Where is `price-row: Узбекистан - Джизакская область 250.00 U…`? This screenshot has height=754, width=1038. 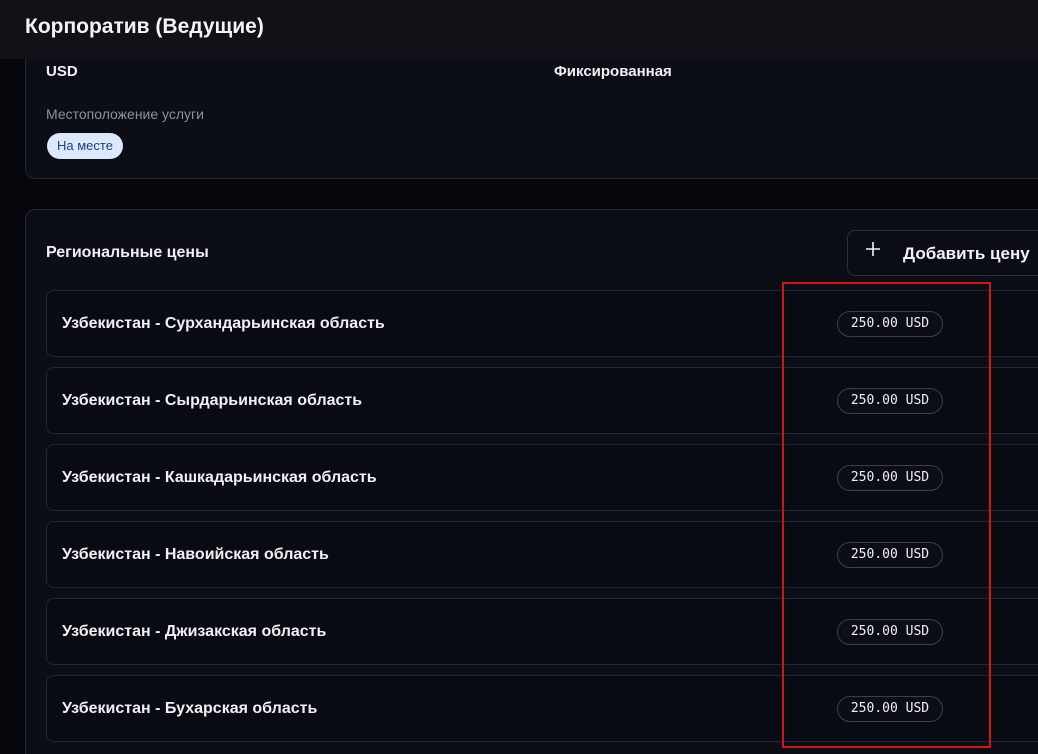 price-row: Узбекистан - Джизакская область 250.00 U… is located at coordinates (542, 631).